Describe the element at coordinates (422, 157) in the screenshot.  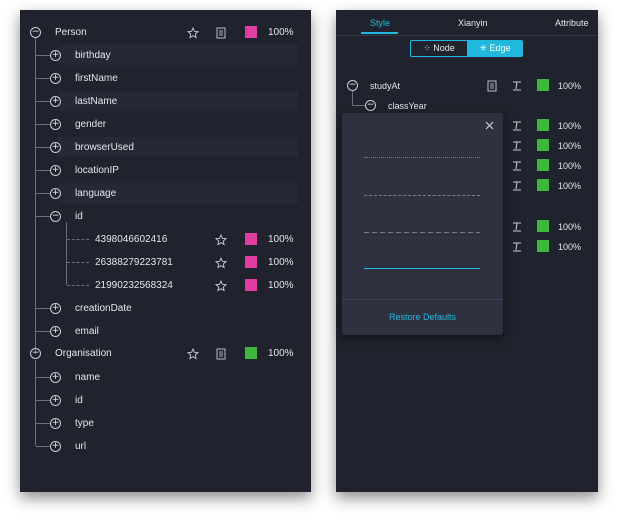
I see `line-style-dotted` at that location.